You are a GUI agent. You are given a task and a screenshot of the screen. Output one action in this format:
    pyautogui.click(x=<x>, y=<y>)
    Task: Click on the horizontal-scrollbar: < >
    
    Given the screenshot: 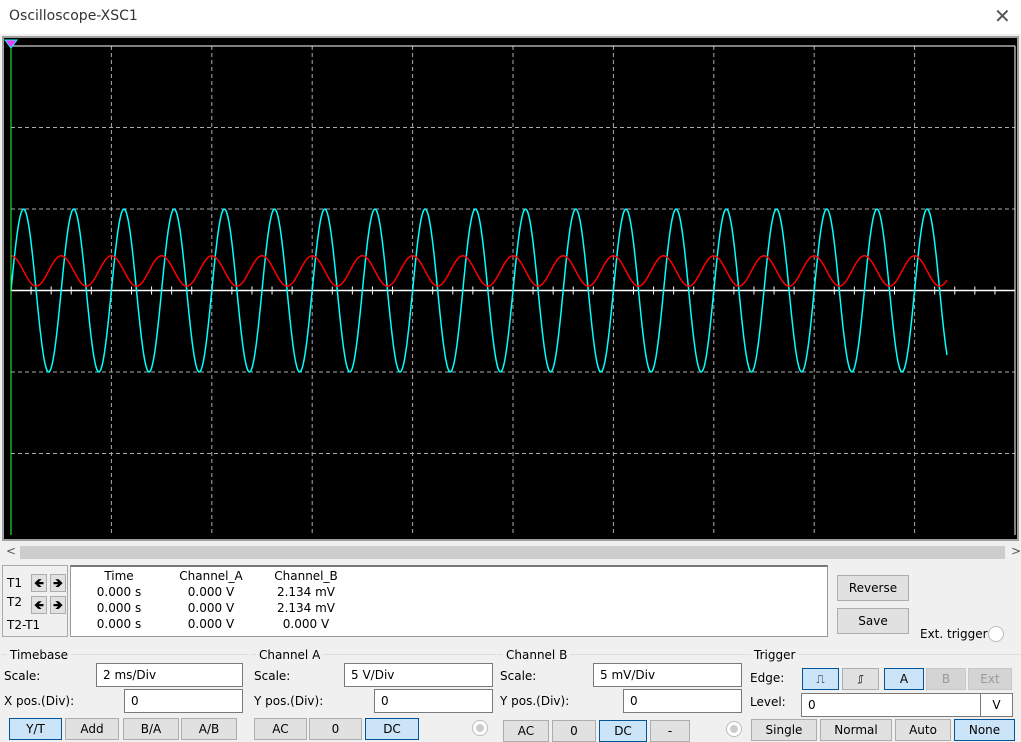 What is the action you would take?
    pyautogui.click(x=510, y=552)
    